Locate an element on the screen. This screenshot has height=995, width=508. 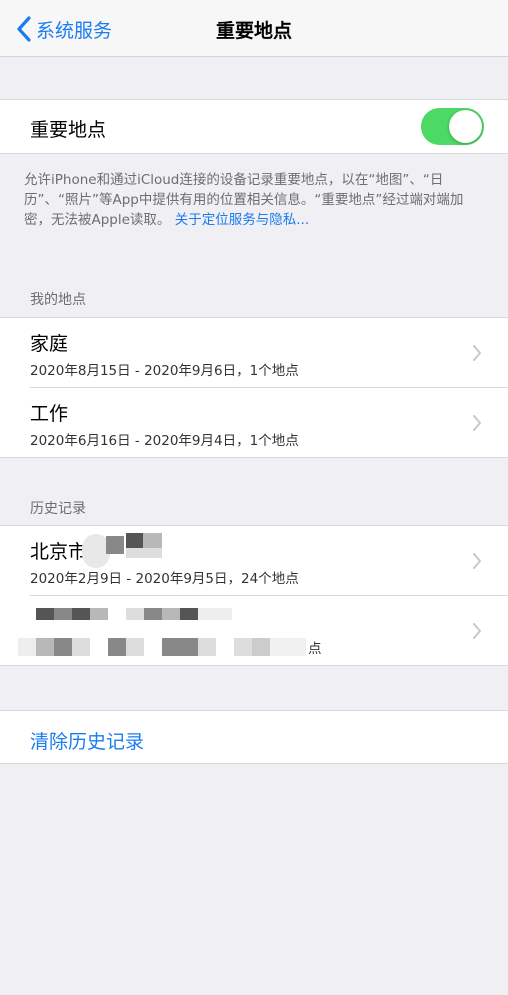
row-subtitle: 2020年8月15日 - 2020年9月6日，1个地点 is located at coordinates (164, 371).